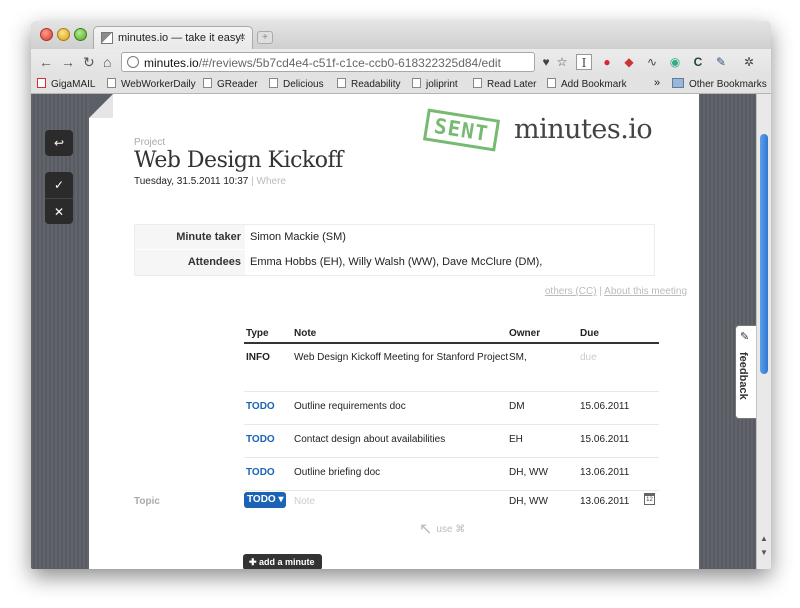  What do you see at coordinates (562, 62) in the screenshot?
I see `bookmark-star-icon: ☆` at bounding box center [562, 62].